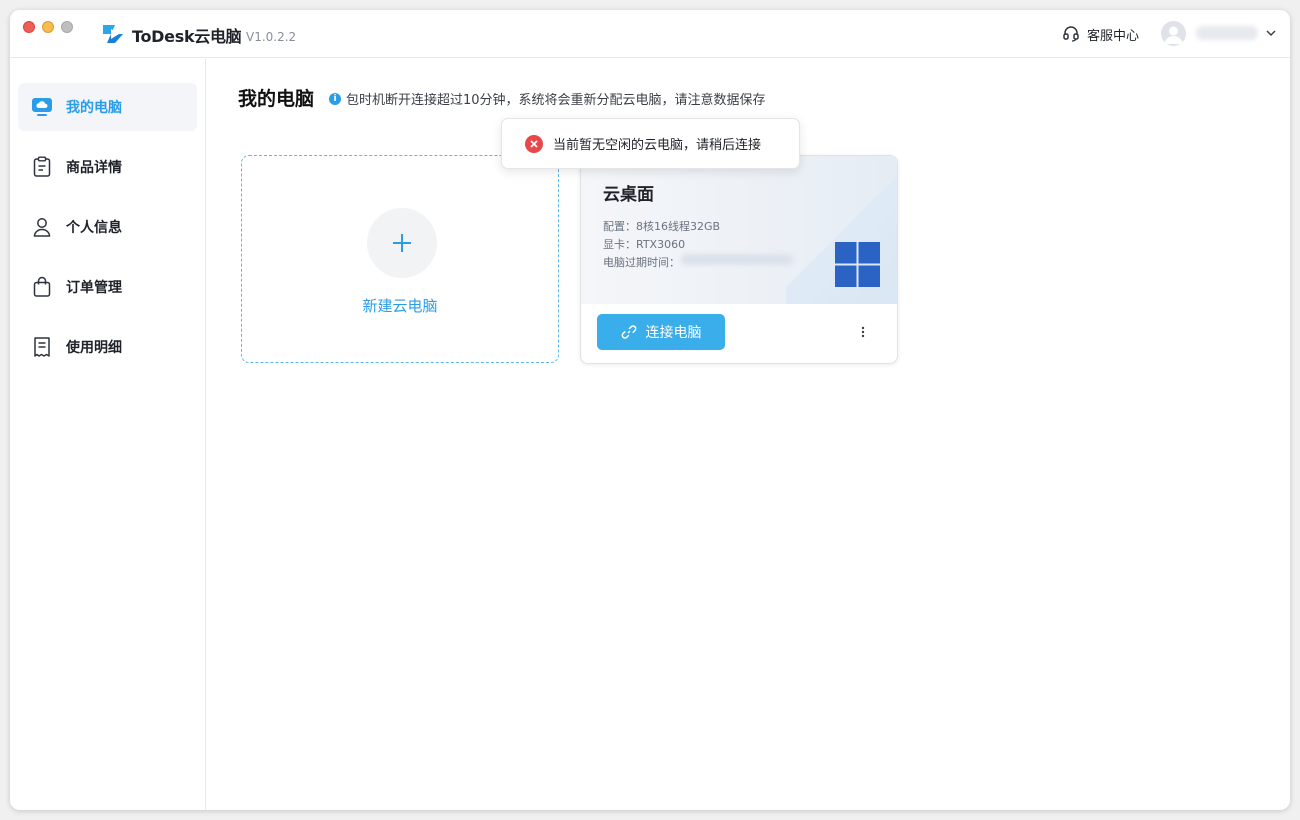 The height and width of the screenshot is (820, 1300). I want to click on sidebar-item-label: 商品详情, so click(94, 168).